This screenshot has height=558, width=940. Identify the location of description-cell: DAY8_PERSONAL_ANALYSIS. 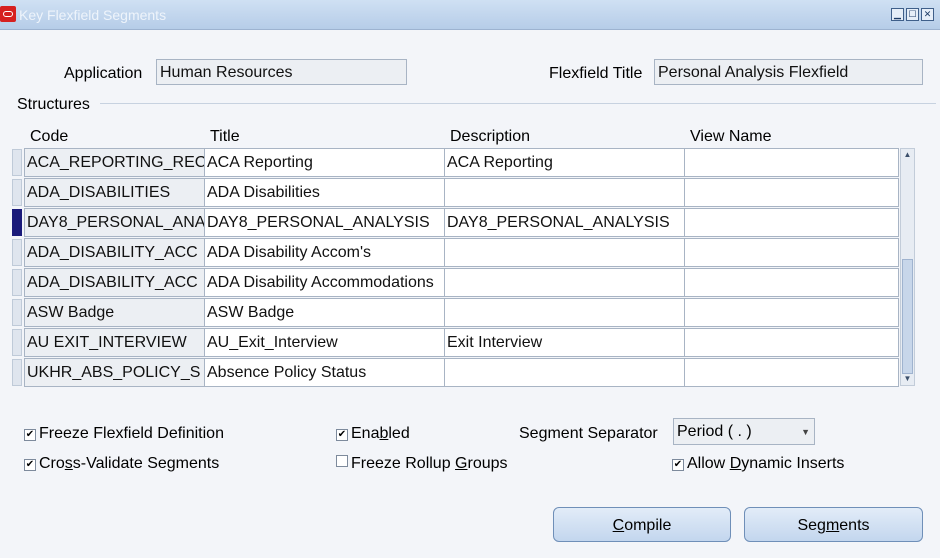
(570, 222).